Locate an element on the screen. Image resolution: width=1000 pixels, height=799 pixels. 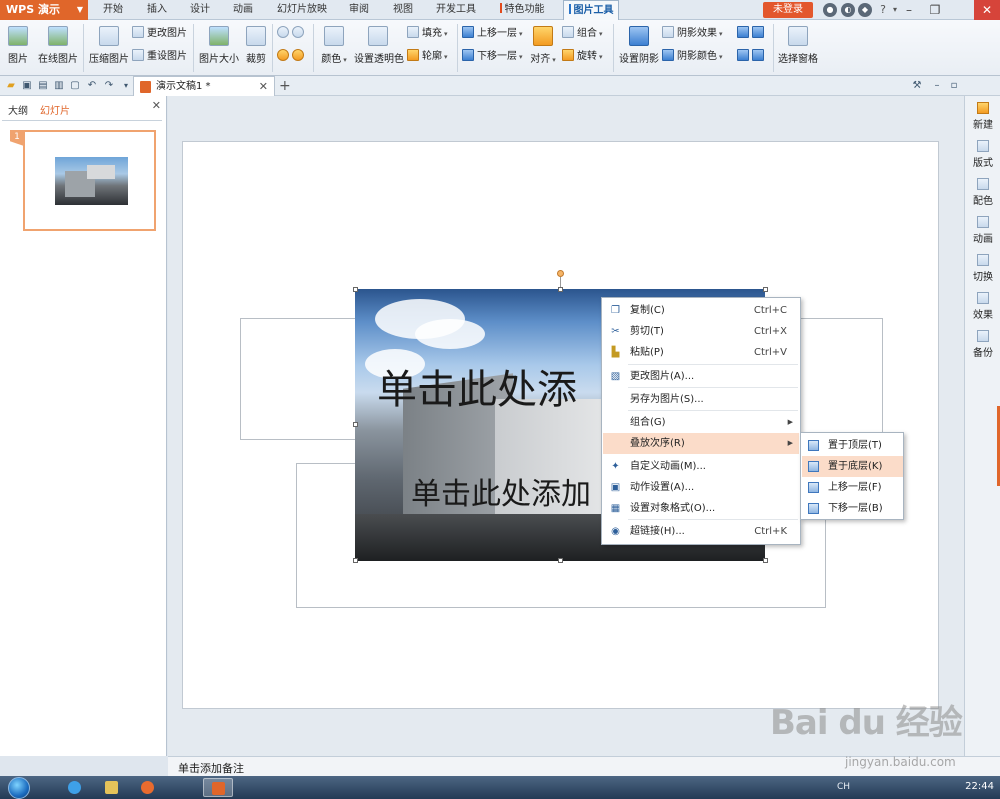
menu-item-bring-forward: 上移一层(F) is located at coordinates (852, 487).